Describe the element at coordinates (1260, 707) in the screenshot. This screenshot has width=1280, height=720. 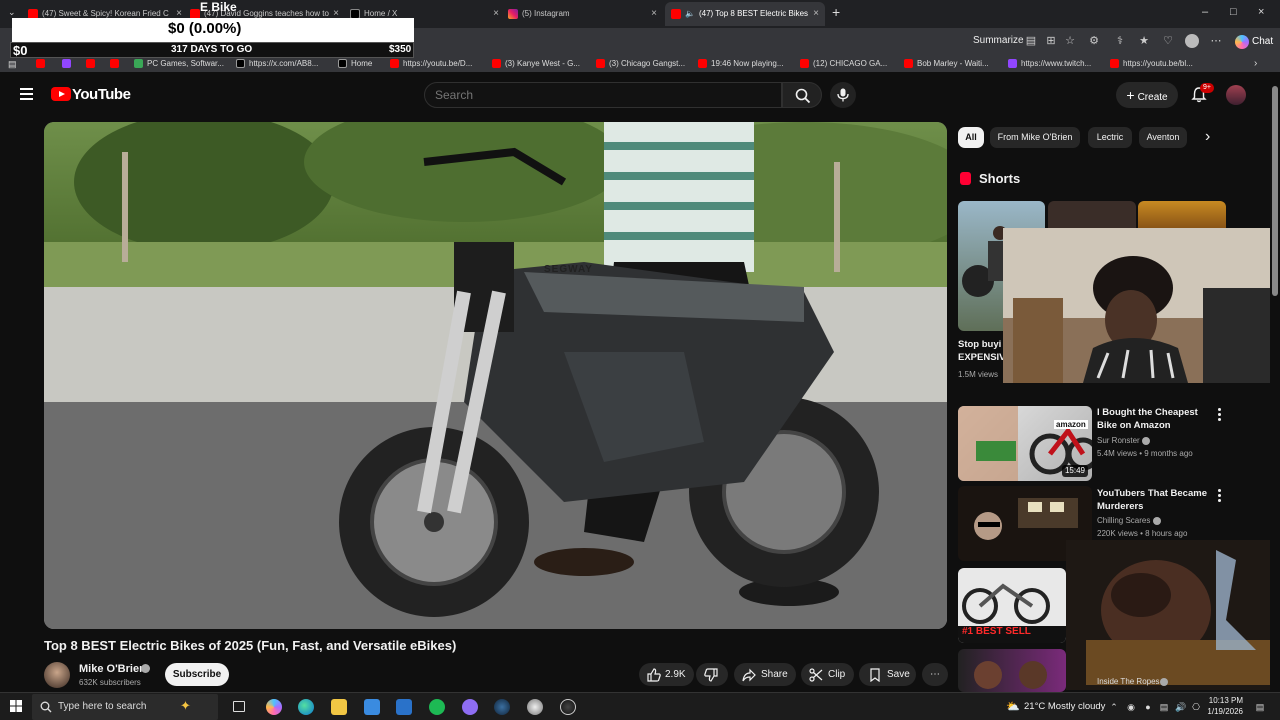
I see `notification-center-icon: ▤` at that location.